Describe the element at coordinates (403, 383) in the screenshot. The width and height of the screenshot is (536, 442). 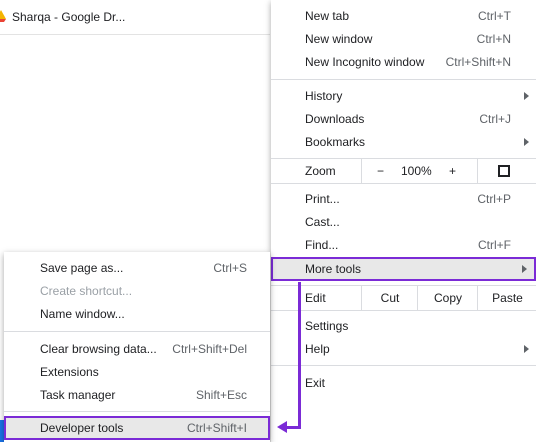
I see `menu-item-exit: Exit` at that location.